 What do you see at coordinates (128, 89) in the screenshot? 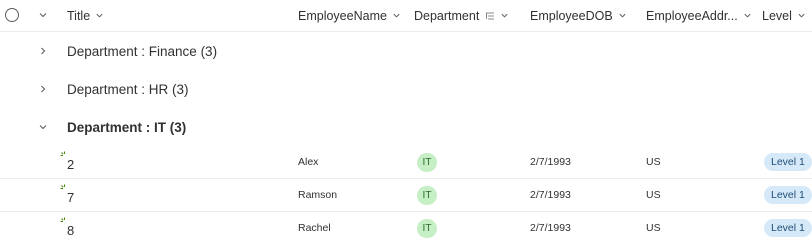
I see `group-header-label: Department : HR (3)` at bounding box center [128, 89].